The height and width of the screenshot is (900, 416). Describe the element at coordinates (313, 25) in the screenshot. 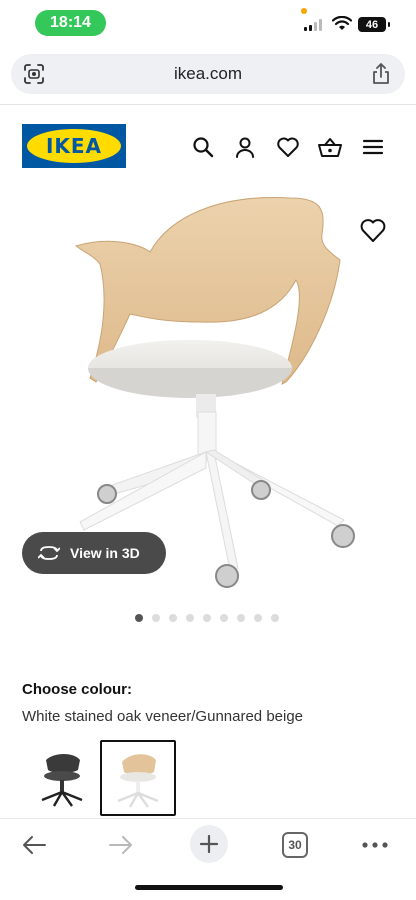

I see `cellular-signal-icon` at that location.